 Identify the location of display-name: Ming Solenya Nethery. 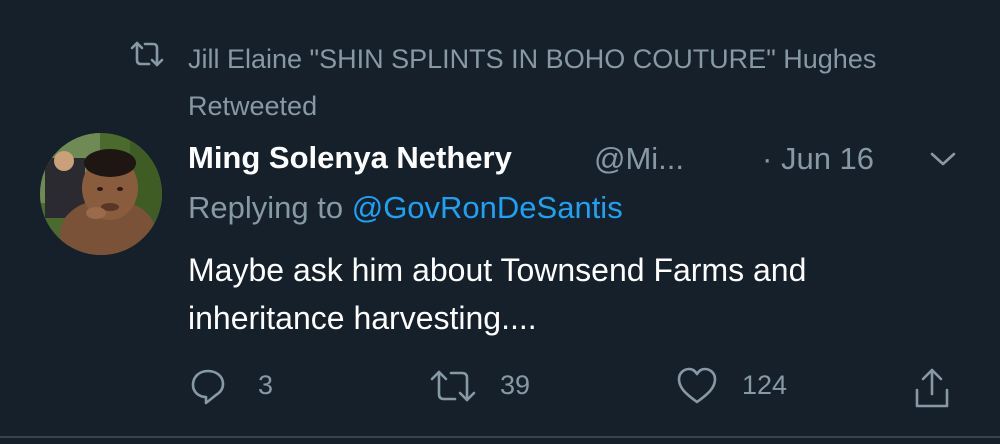
(350, 158).